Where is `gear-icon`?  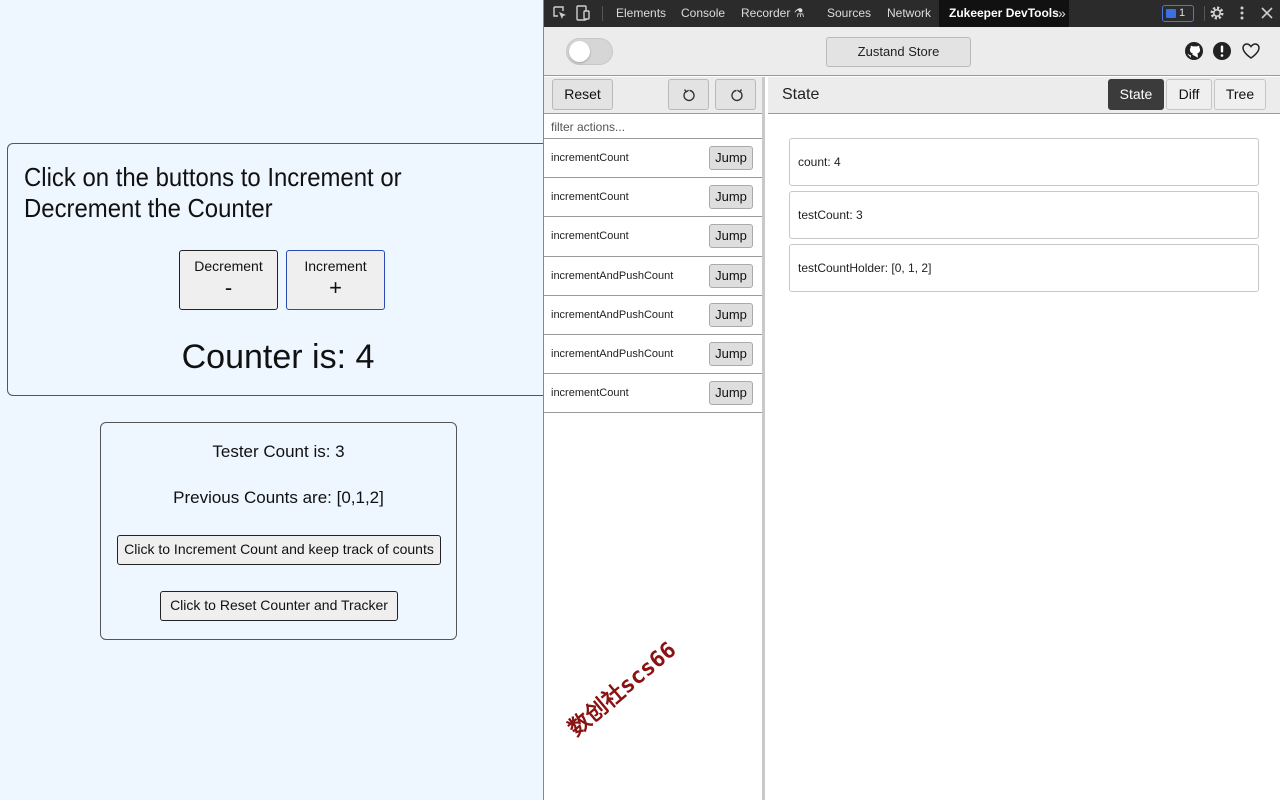 gear-icon is located at coordinates (1217, 13).